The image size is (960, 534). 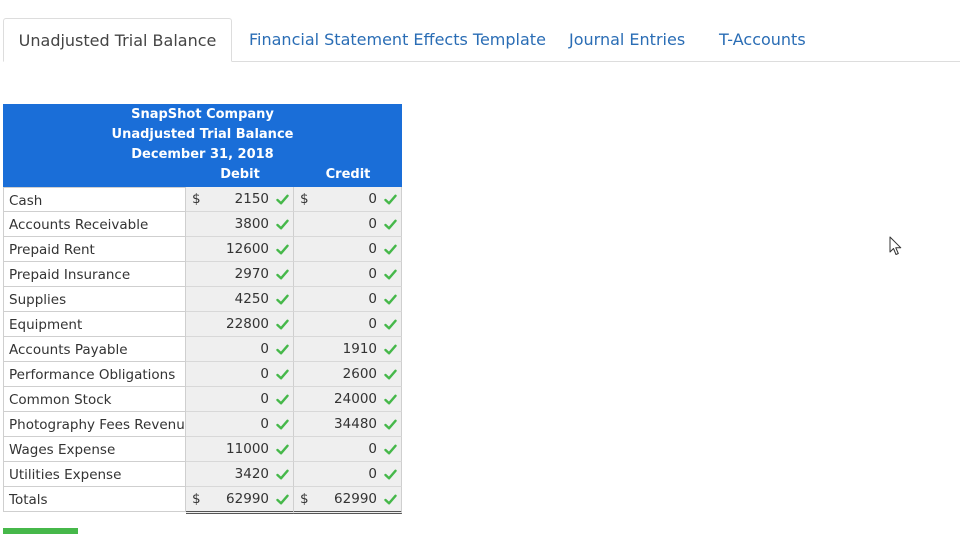 What do you see at coordinates (94, 324) in the screenshot?
I see `account-name: Equipment` at bounding box center [94, 324].